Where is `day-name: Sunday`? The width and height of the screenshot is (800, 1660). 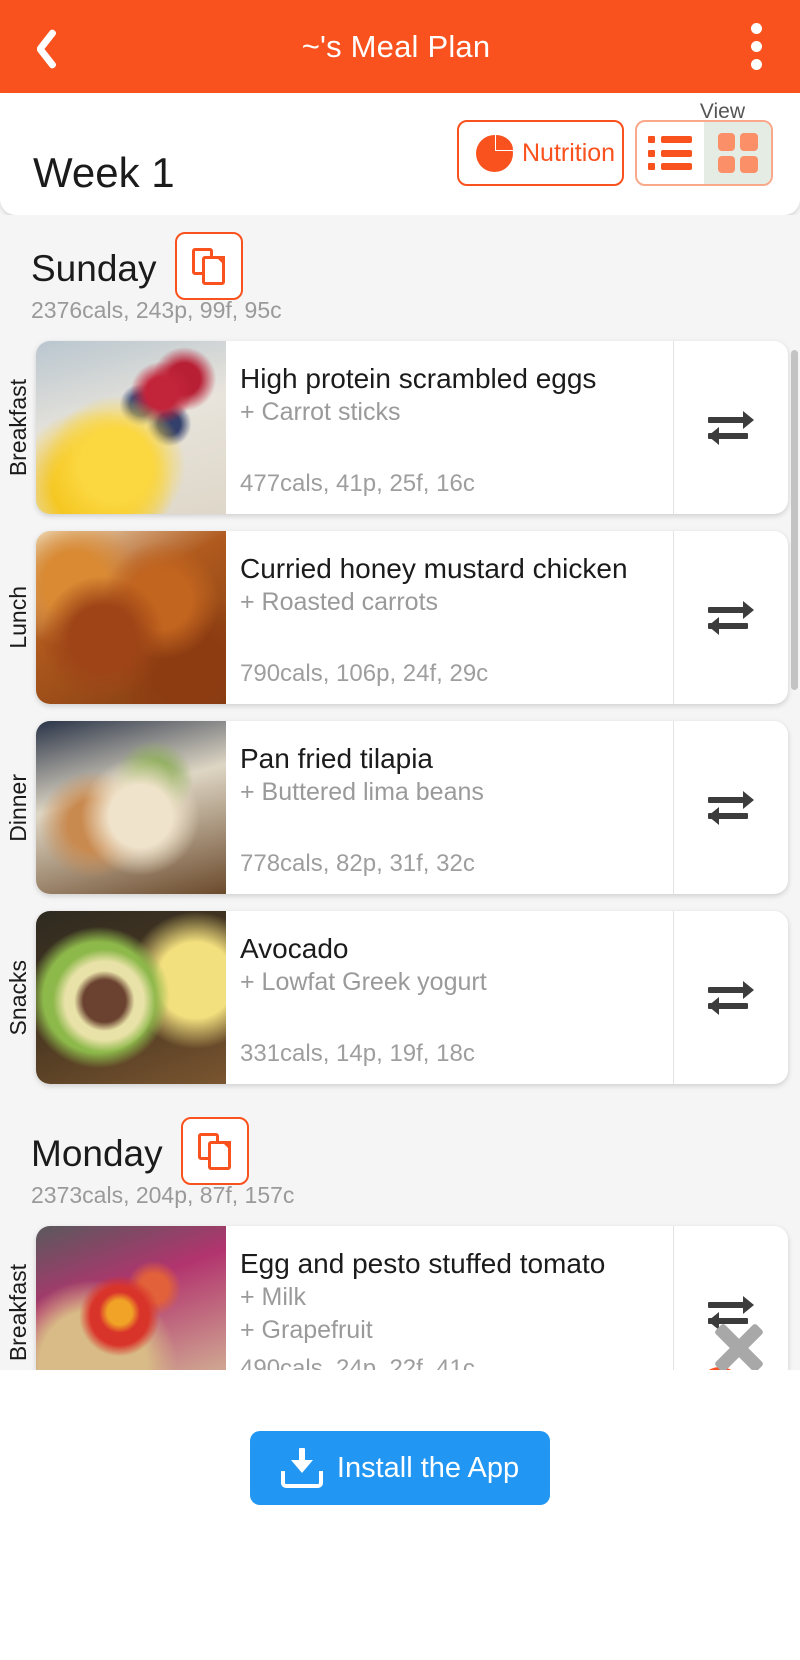 day-name: Sunday is located at coordinates (94, 268).